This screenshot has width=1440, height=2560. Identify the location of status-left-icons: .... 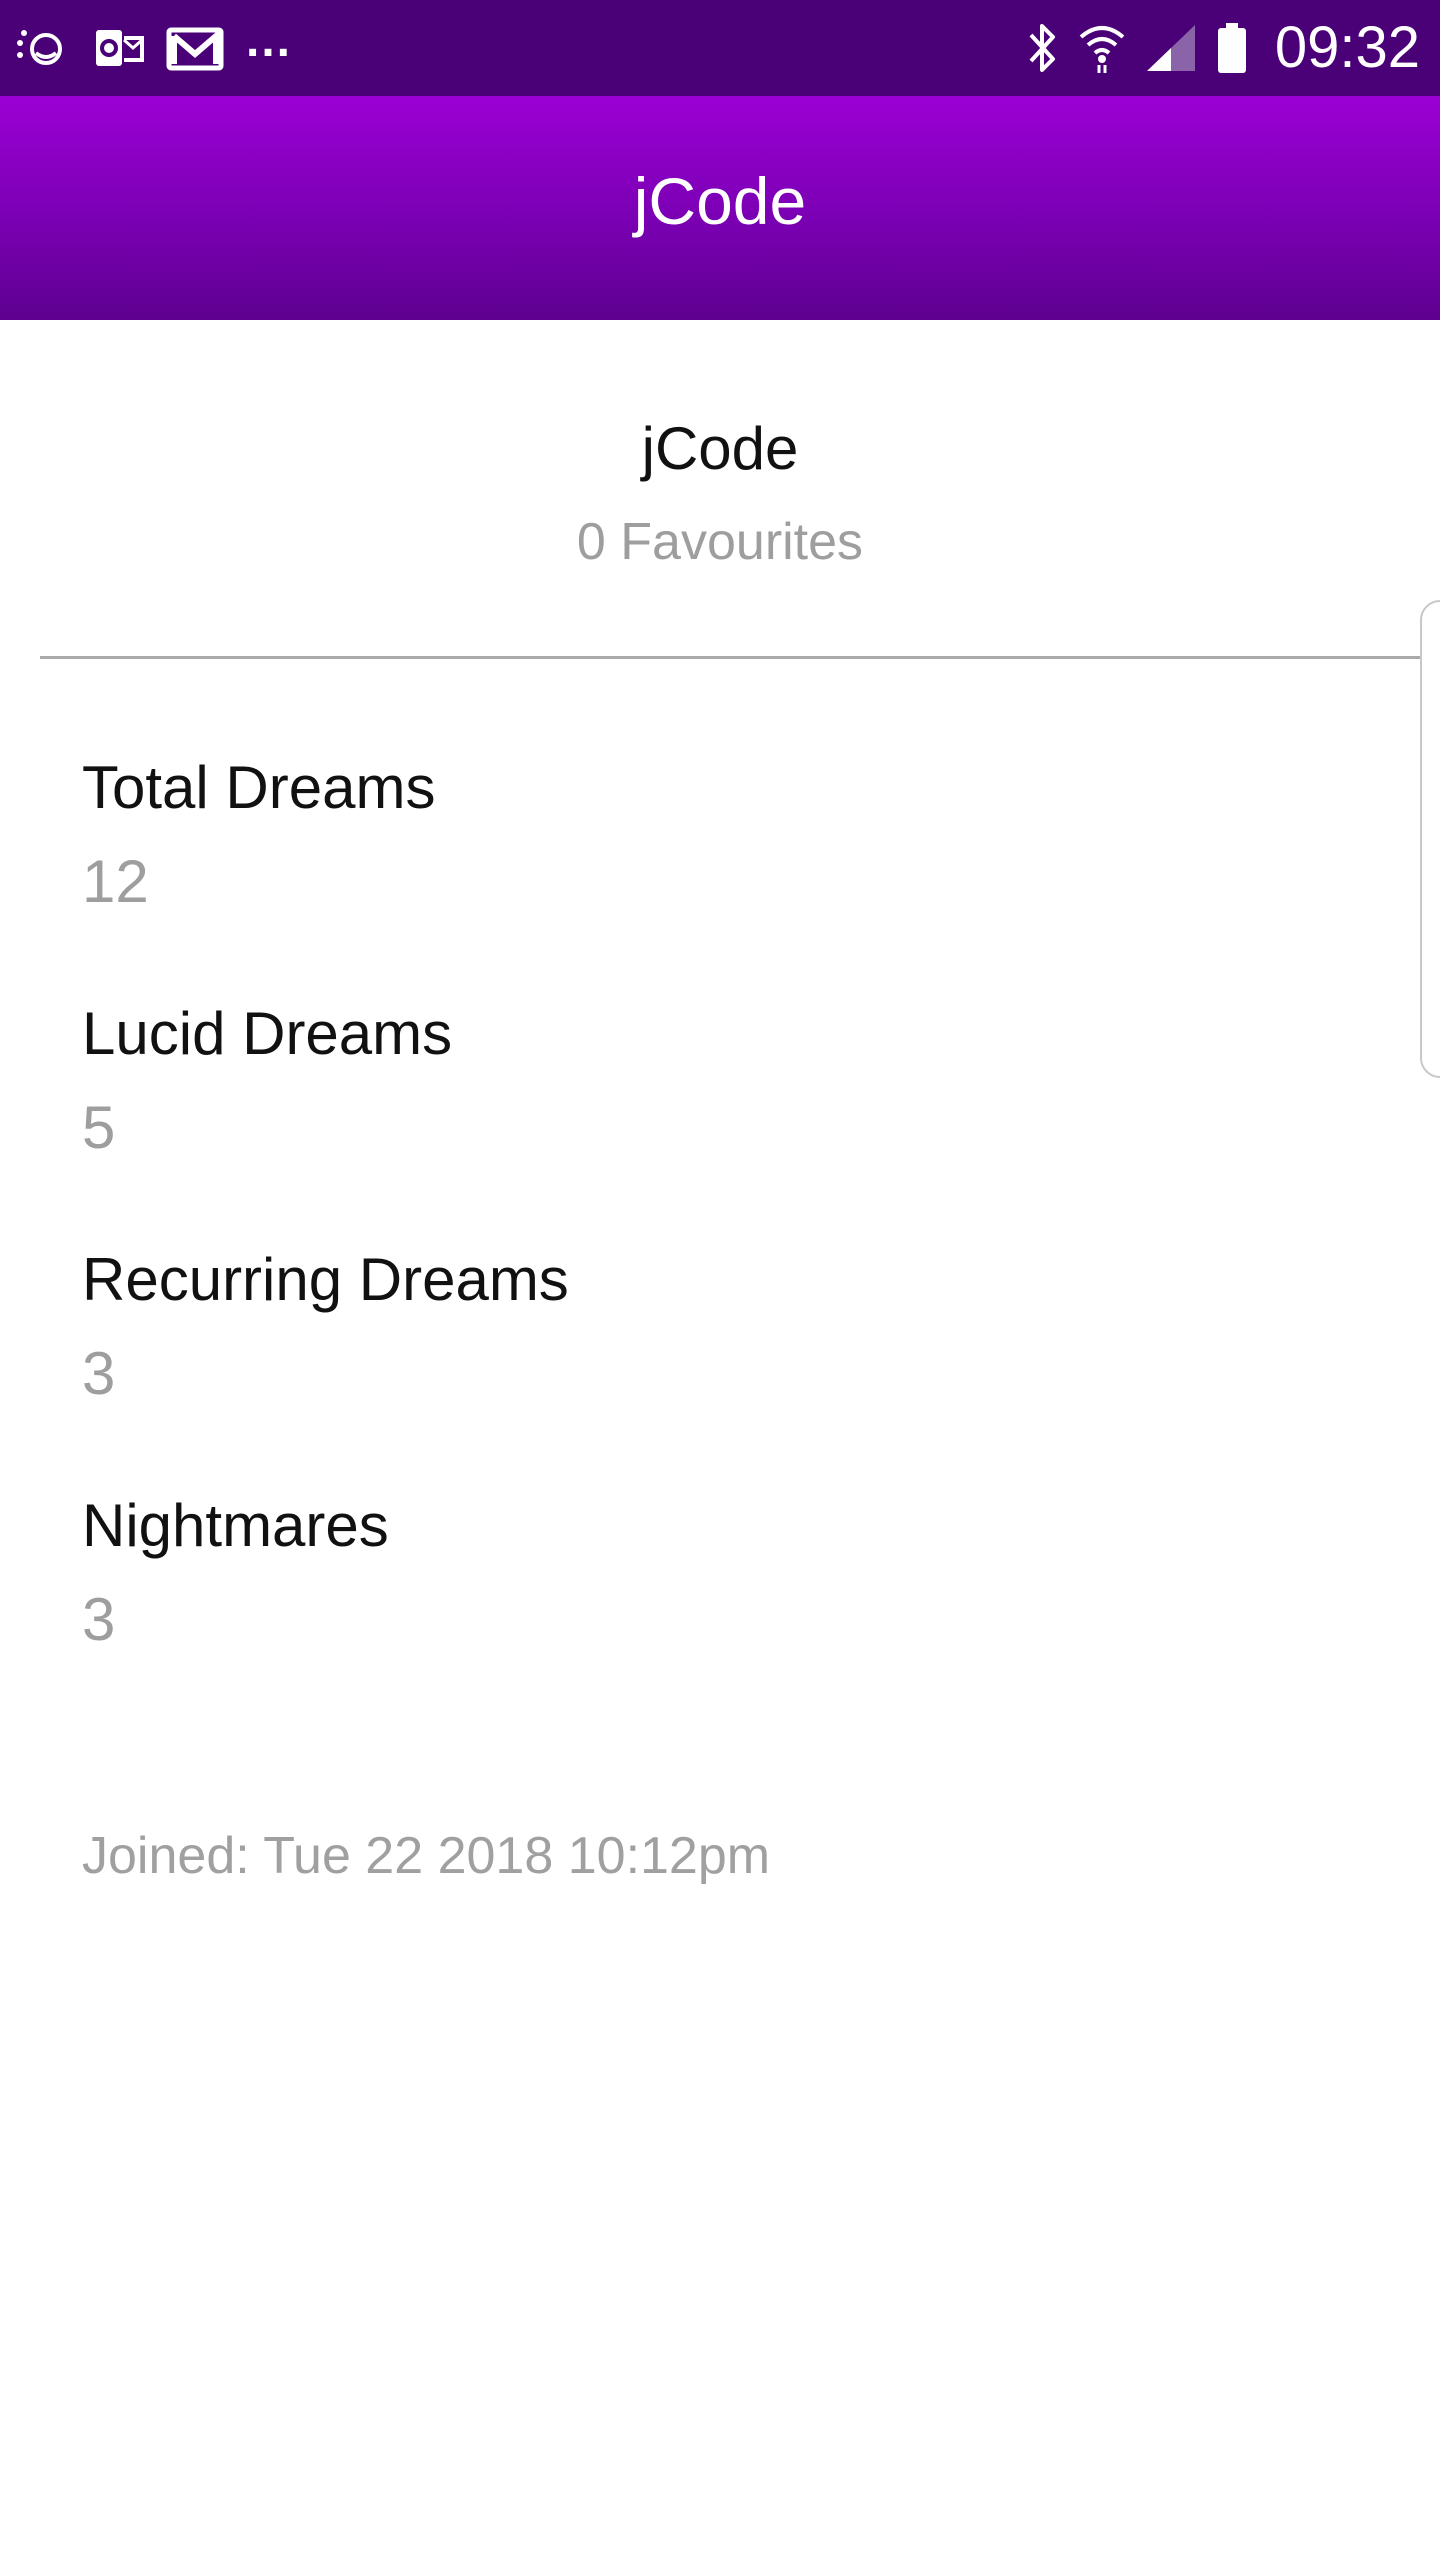
(153, 46).